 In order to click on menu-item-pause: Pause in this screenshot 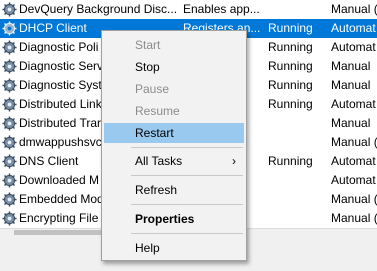, I will do `click(152, 89)`.